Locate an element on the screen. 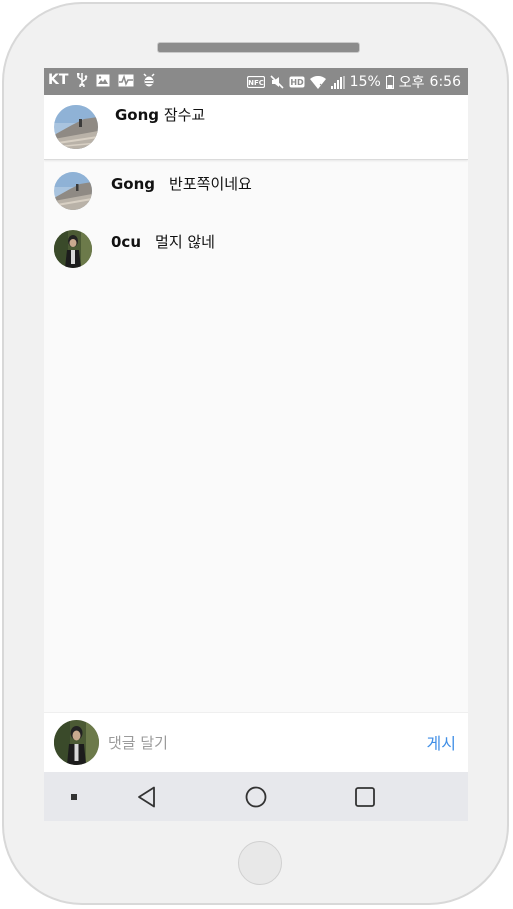  usb-icon is located at coordinates (82, 80).